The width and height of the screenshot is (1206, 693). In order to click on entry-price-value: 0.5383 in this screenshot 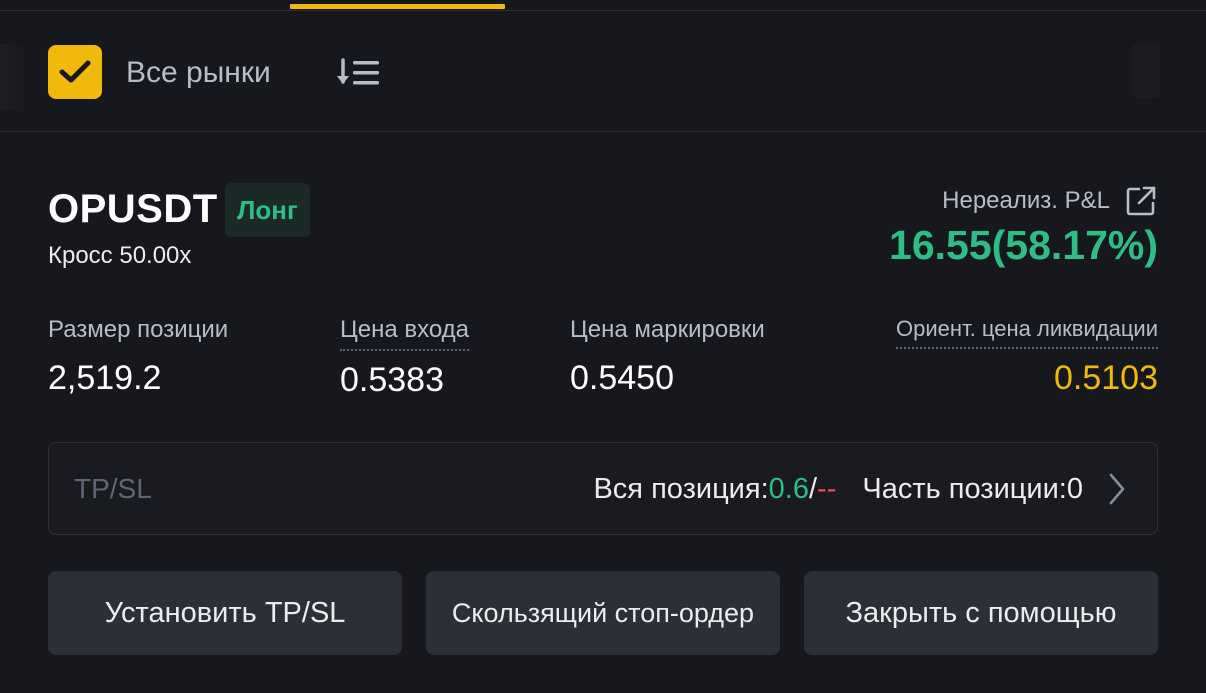, I will do `click(392, 380)`.